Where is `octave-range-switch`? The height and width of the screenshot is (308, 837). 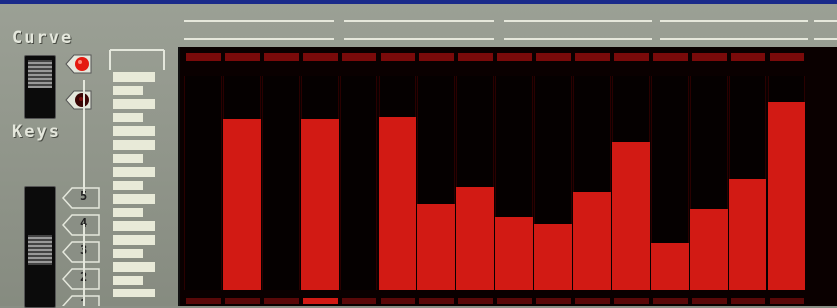 octave-range-switch is located at coordinates (40, 247).